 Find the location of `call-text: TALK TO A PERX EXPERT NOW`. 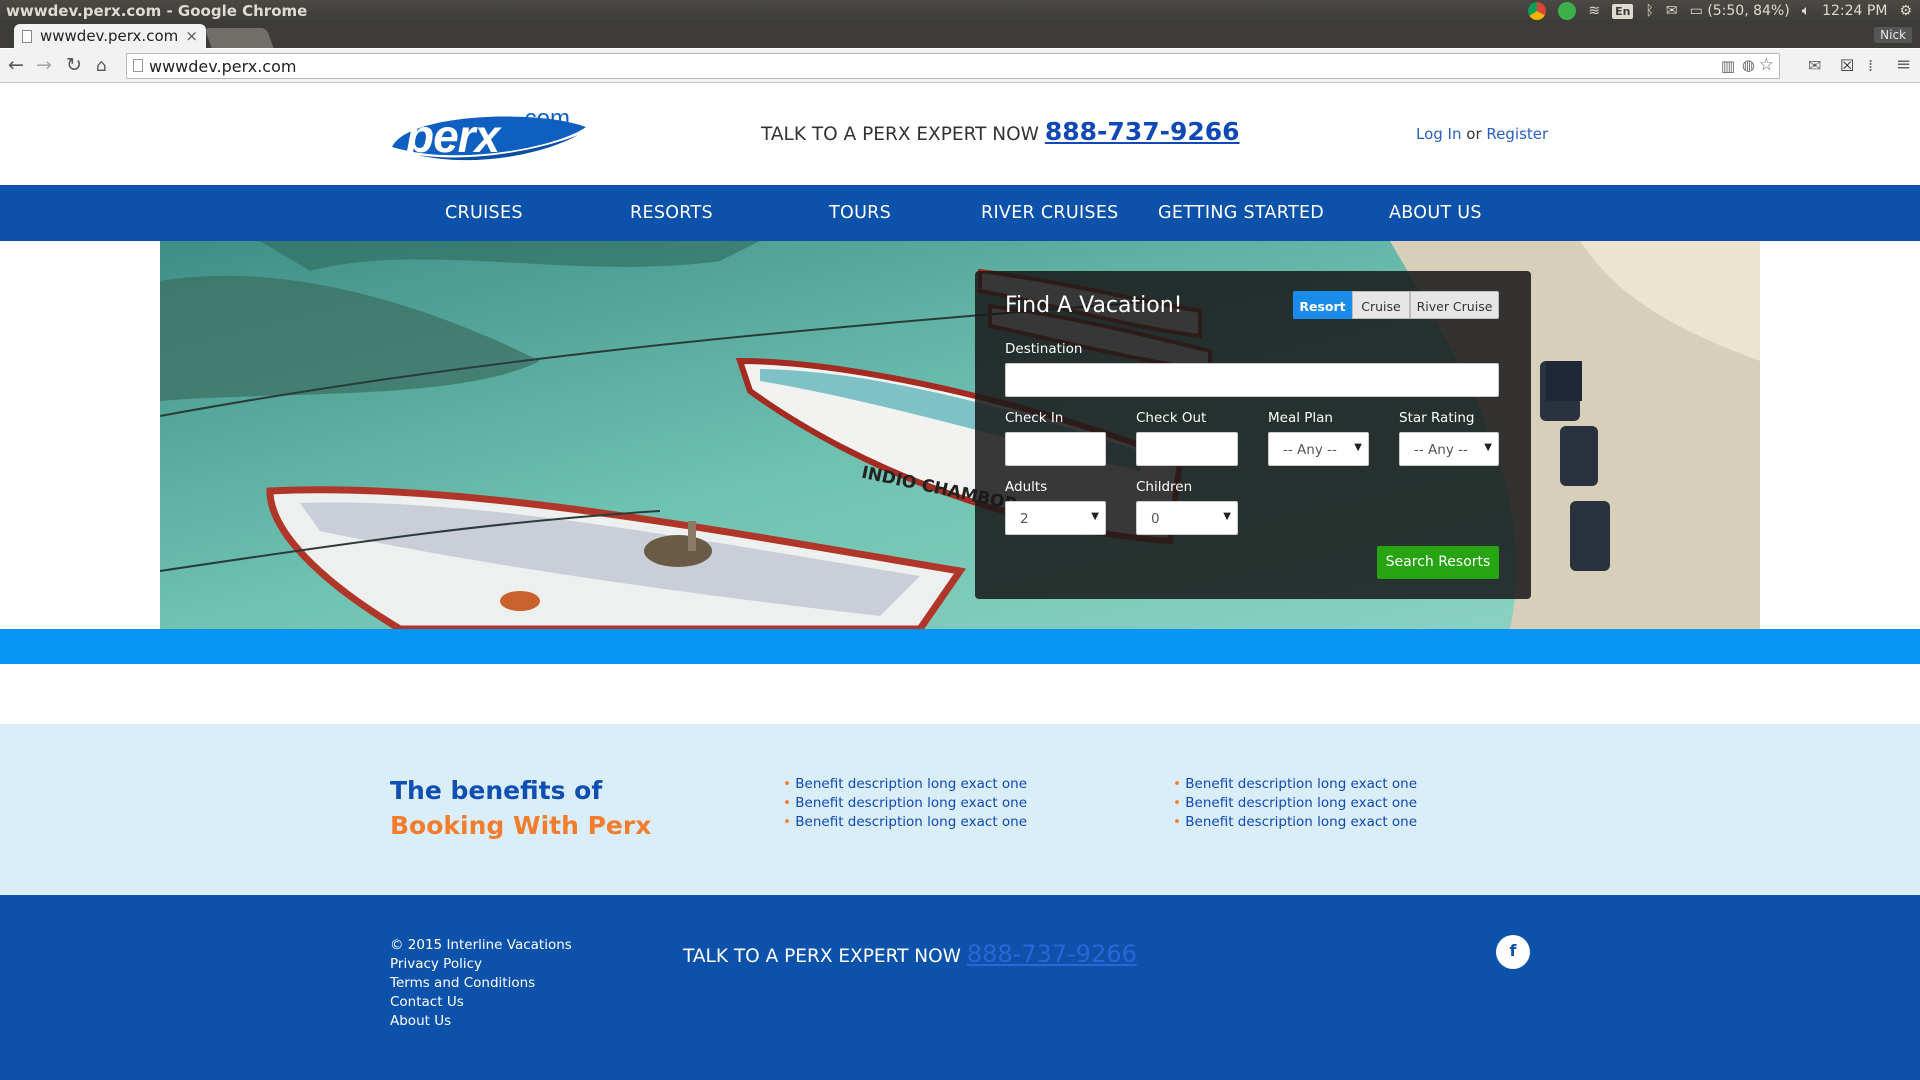

call-text: TALK TO A PERX EXPERT NOW is located at coordinates (900, 134).